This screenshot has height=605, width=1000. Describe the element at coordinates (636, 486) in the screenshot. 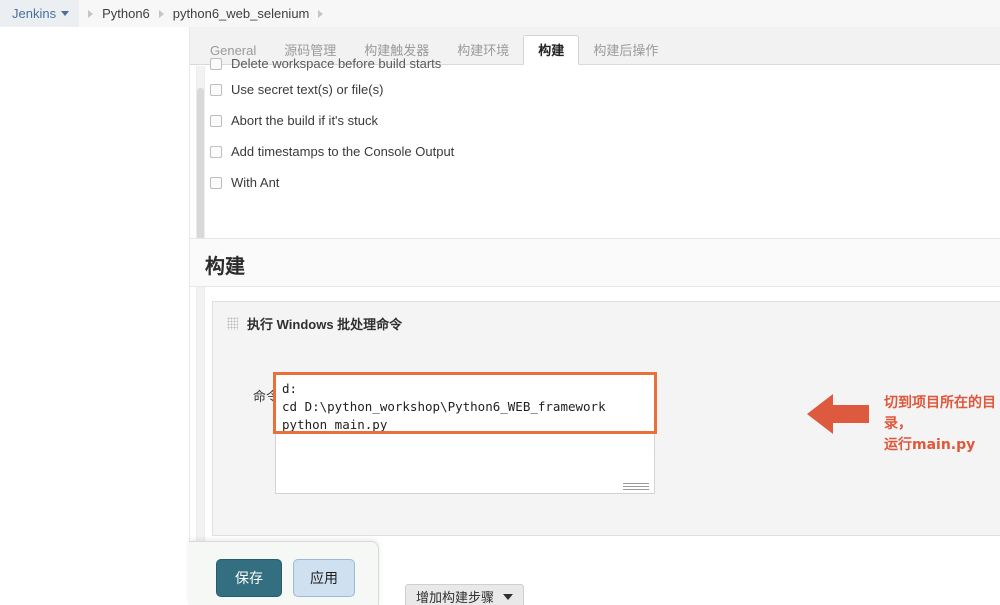

I see `textarea-resize-grip-icon` at that location.